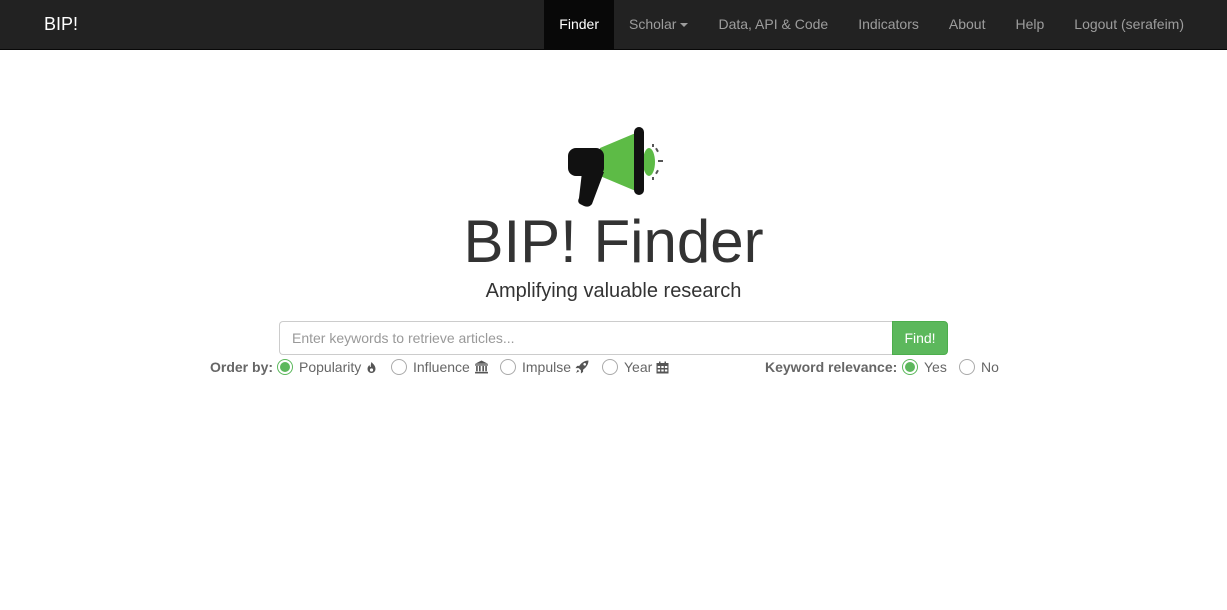  I want to click on nav-scholar-dropdown: Scholar, so click(658, 25).